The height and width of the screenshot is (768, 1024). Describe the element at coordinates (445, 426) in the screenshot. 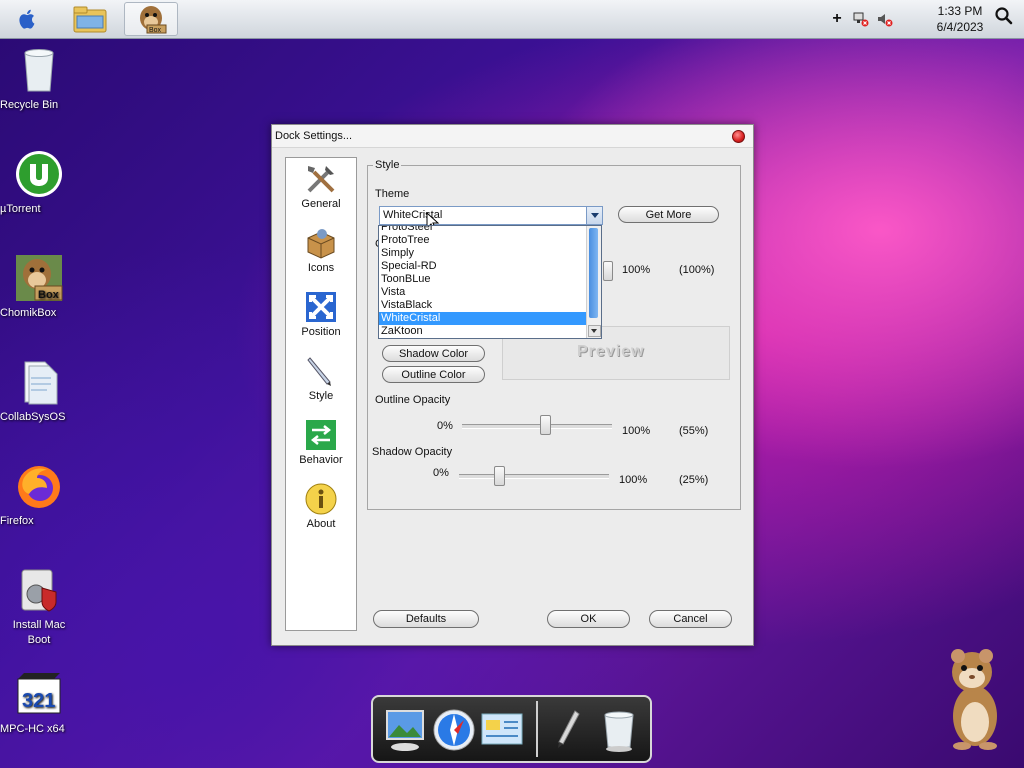

I see `outline-min-label: 0%` at that location.